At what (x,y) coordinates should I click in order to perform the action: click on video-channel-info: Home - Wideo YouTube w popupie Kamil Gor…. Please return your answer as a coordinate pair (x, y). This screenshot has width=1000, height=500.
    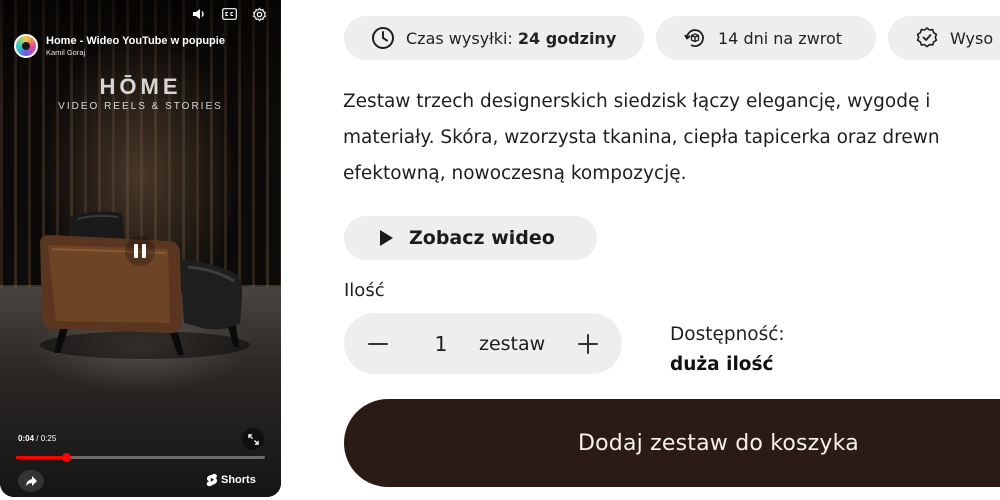
    Looking at the image, I should click on (119, 46).